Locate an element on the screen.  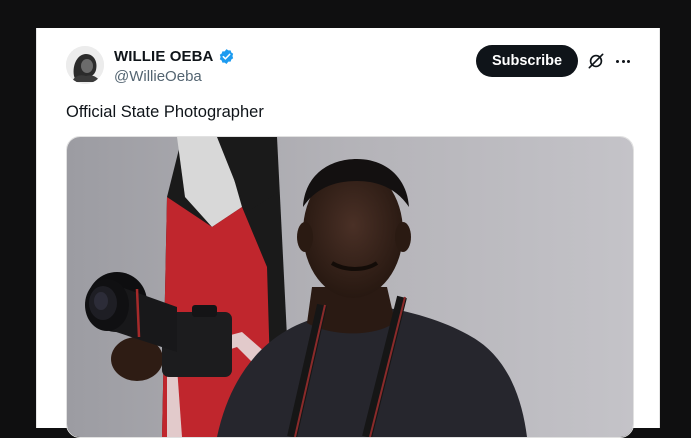
author-name-row: WILLIE OEBA is located at coordinates (174, 56).